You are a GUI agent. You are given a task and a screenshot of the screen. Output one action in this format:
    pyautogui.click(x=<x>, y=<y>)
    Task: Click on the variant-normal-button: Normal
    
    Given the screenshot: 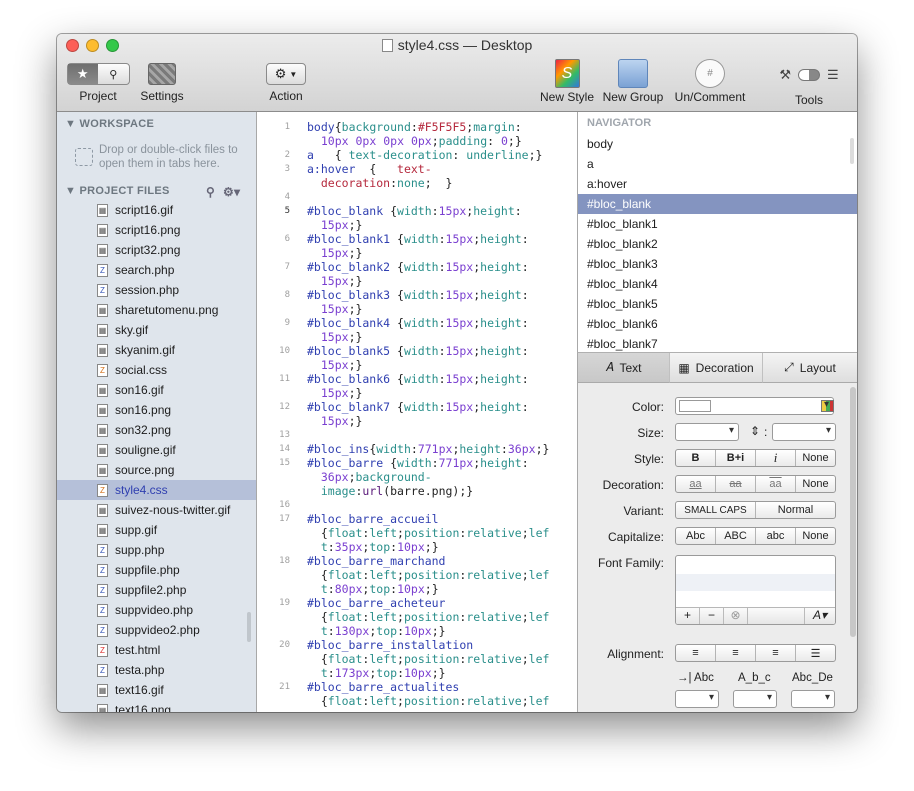 What is the action you would take?
    pyautogui.click(x=795, y=510)
    